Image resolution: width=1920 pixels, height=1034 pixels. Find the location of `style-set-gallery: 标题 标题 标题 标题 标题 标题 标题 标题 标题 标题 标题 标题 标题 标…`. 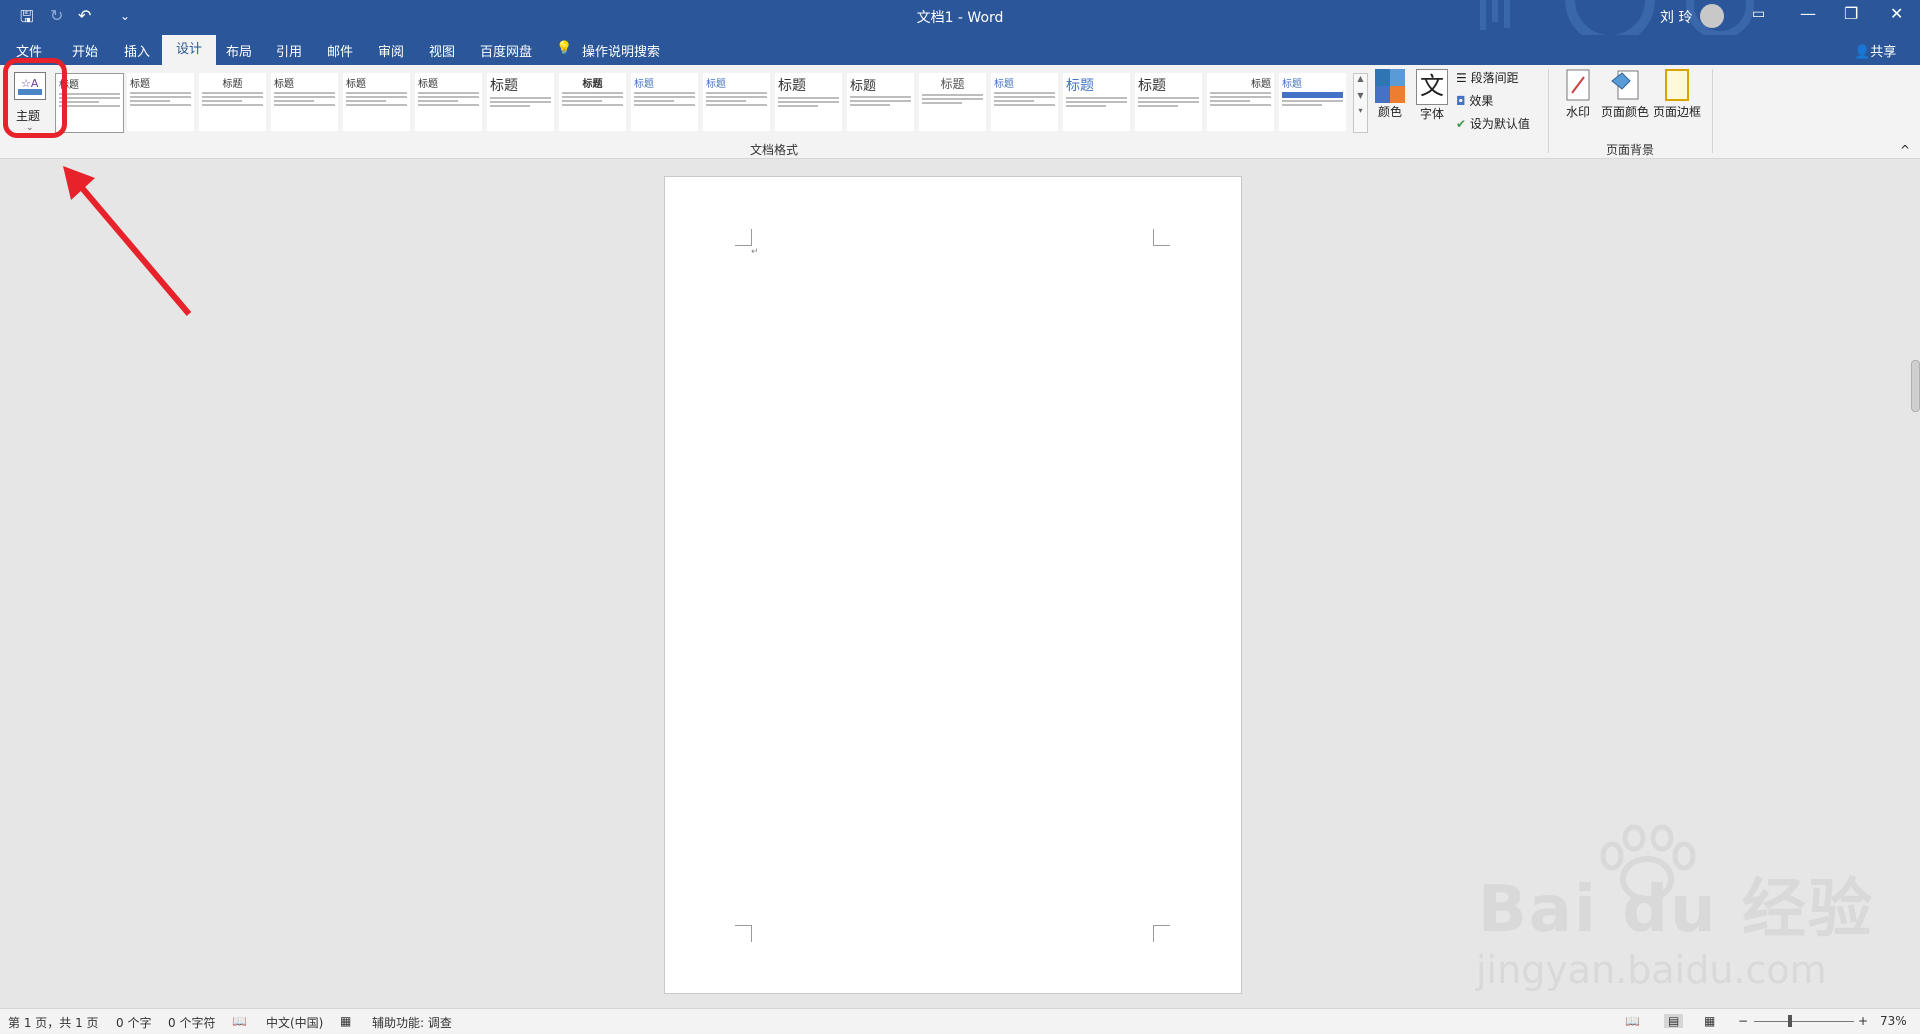

style-set-gallery: 标题 标题 标题 标题 标题 标题 标题 标题 标题 标题 标题 标题 标题 标… is located at coordinates (704, 103).